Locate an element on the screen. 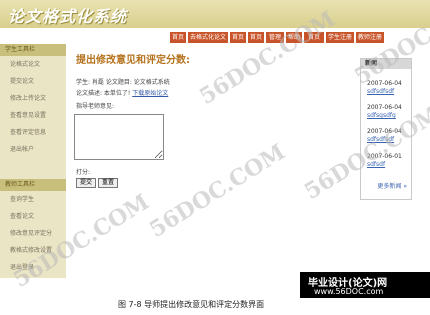 This screenshot has height=315, width=430. nav-item: 教师注册 is located at coordinates (370, 37).